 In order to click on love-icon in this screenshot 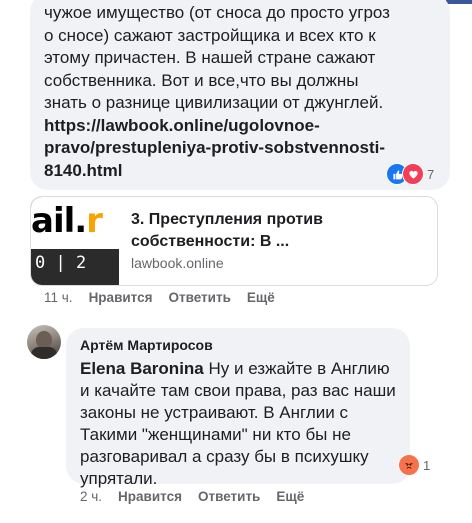, I will do `click(413, 174)`.